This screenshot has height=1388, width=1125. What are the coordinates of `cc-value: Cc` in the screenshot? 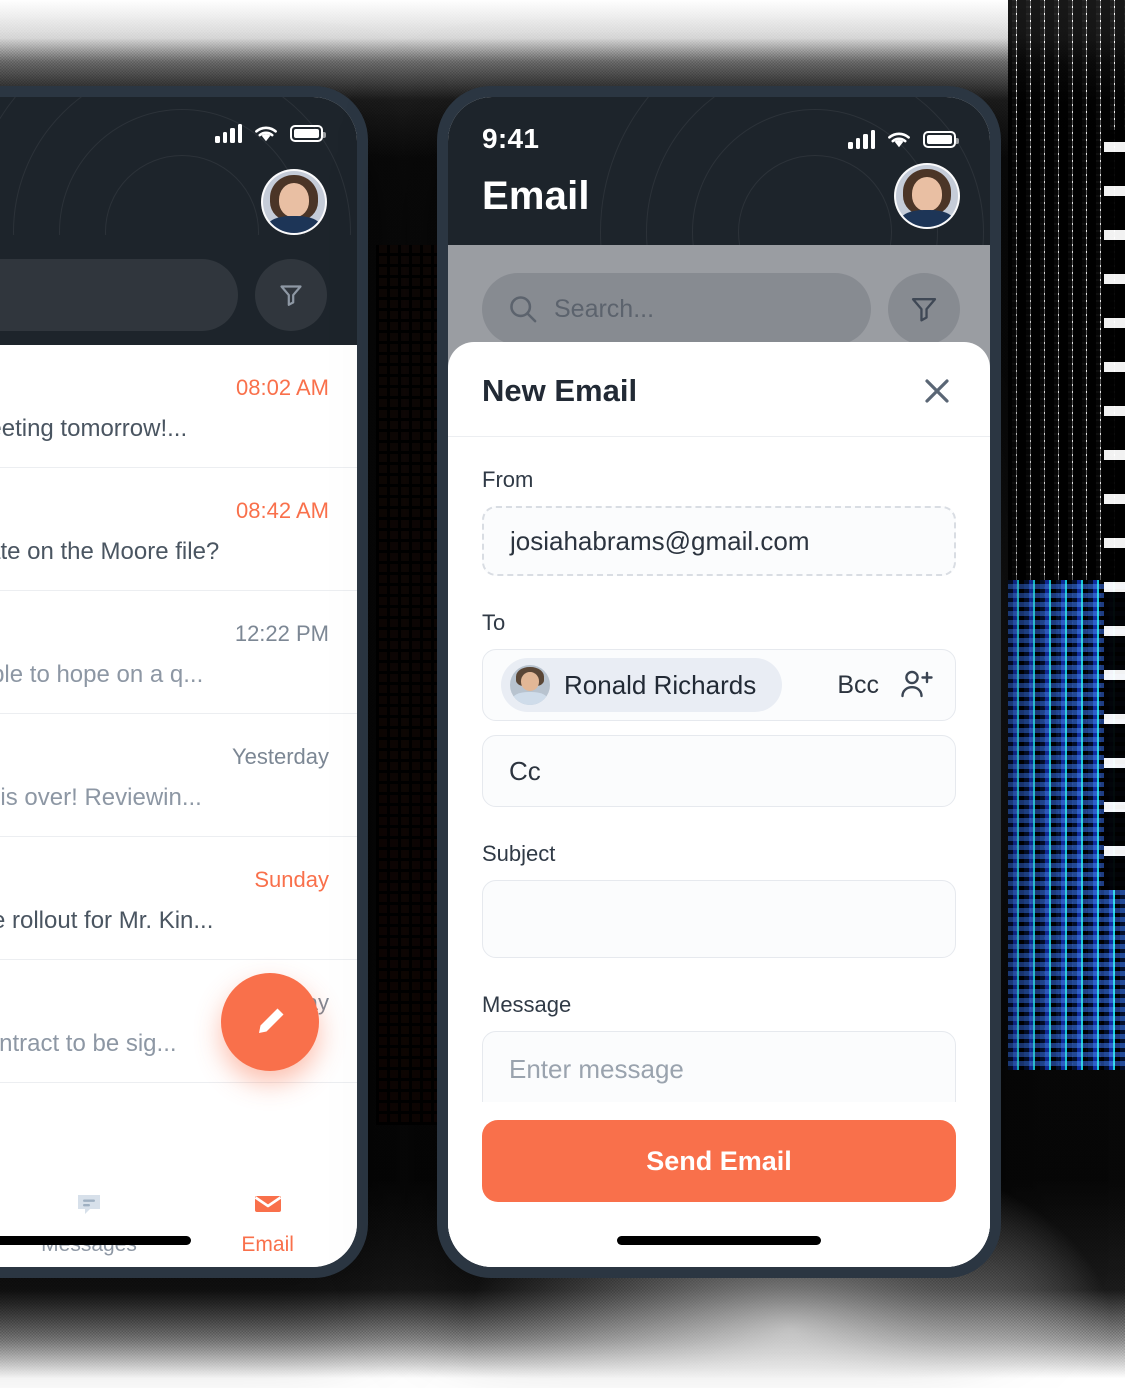 It's located at (525, 770).